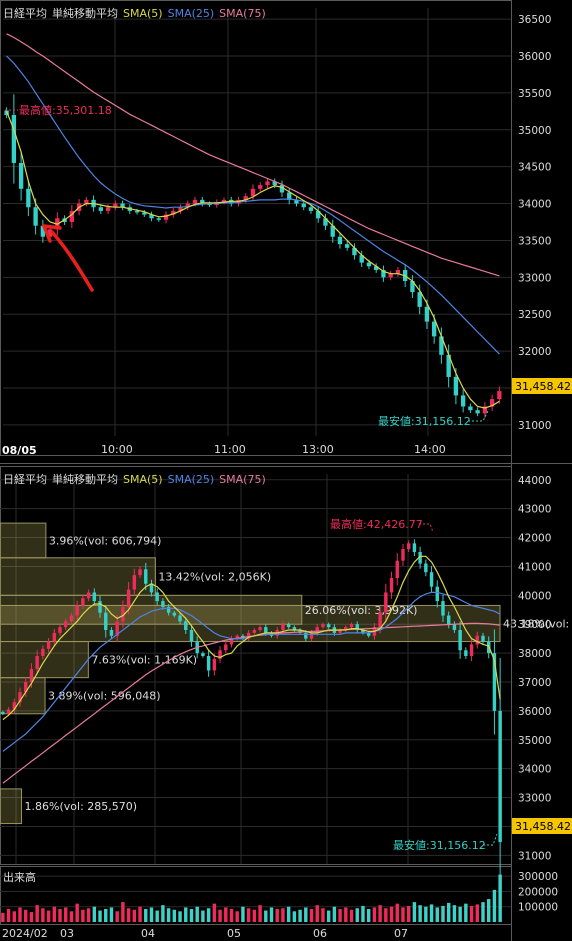 The height and width of the screenshot is (941, 572). What do you see at coordinates (144, 660) in the screenshot?
I see `volume-profile-label: 7.63%(vol: 1,169K)` at bounding box center [144, 660].